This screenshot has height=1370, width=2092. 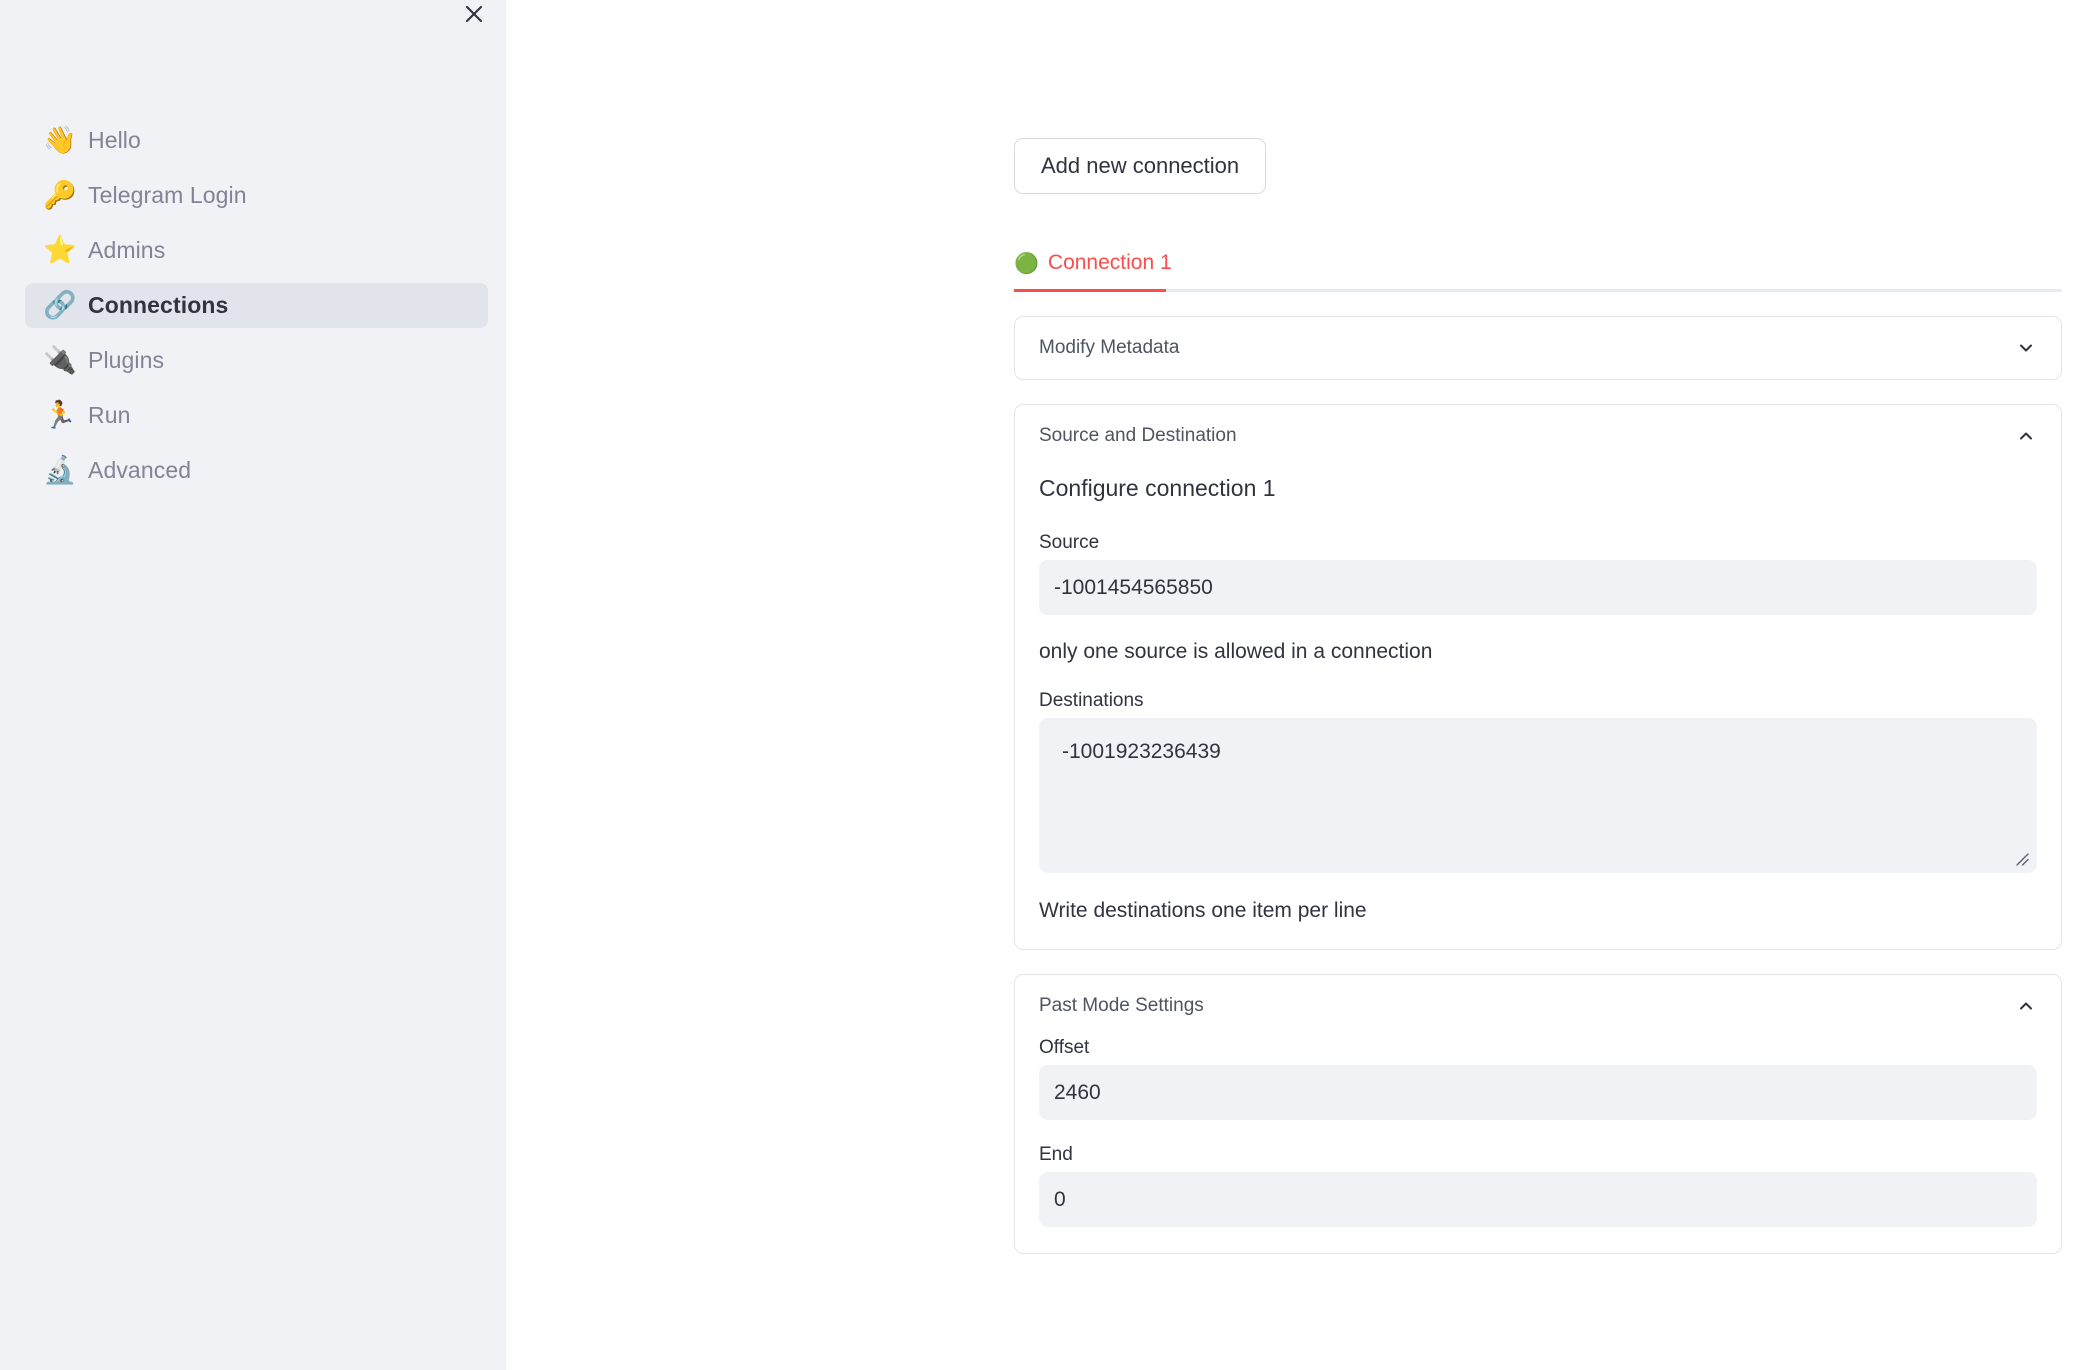 I want to click on sidebar-item-advanced: 🔬 Advanced, so click(x=256, y=470).